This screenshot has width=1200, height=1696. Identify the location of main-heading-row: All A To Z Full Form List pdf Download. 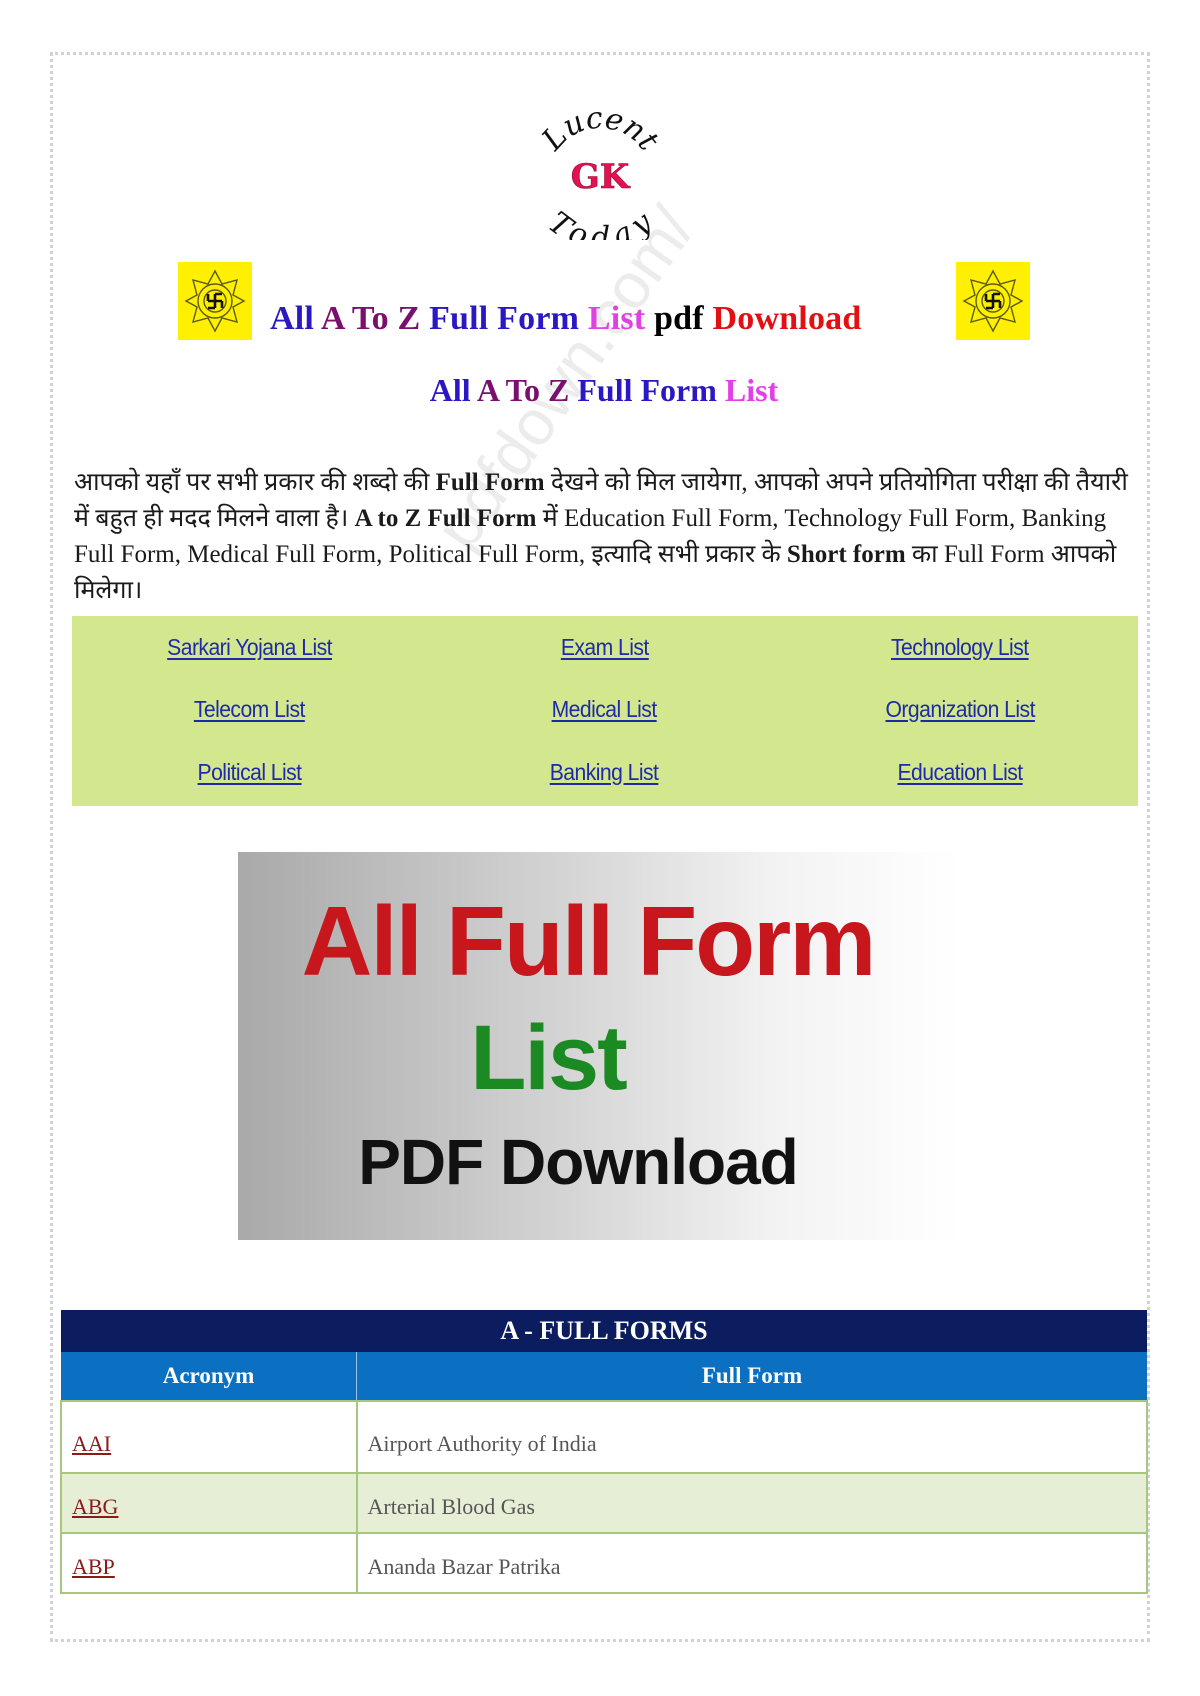
(600, 303).